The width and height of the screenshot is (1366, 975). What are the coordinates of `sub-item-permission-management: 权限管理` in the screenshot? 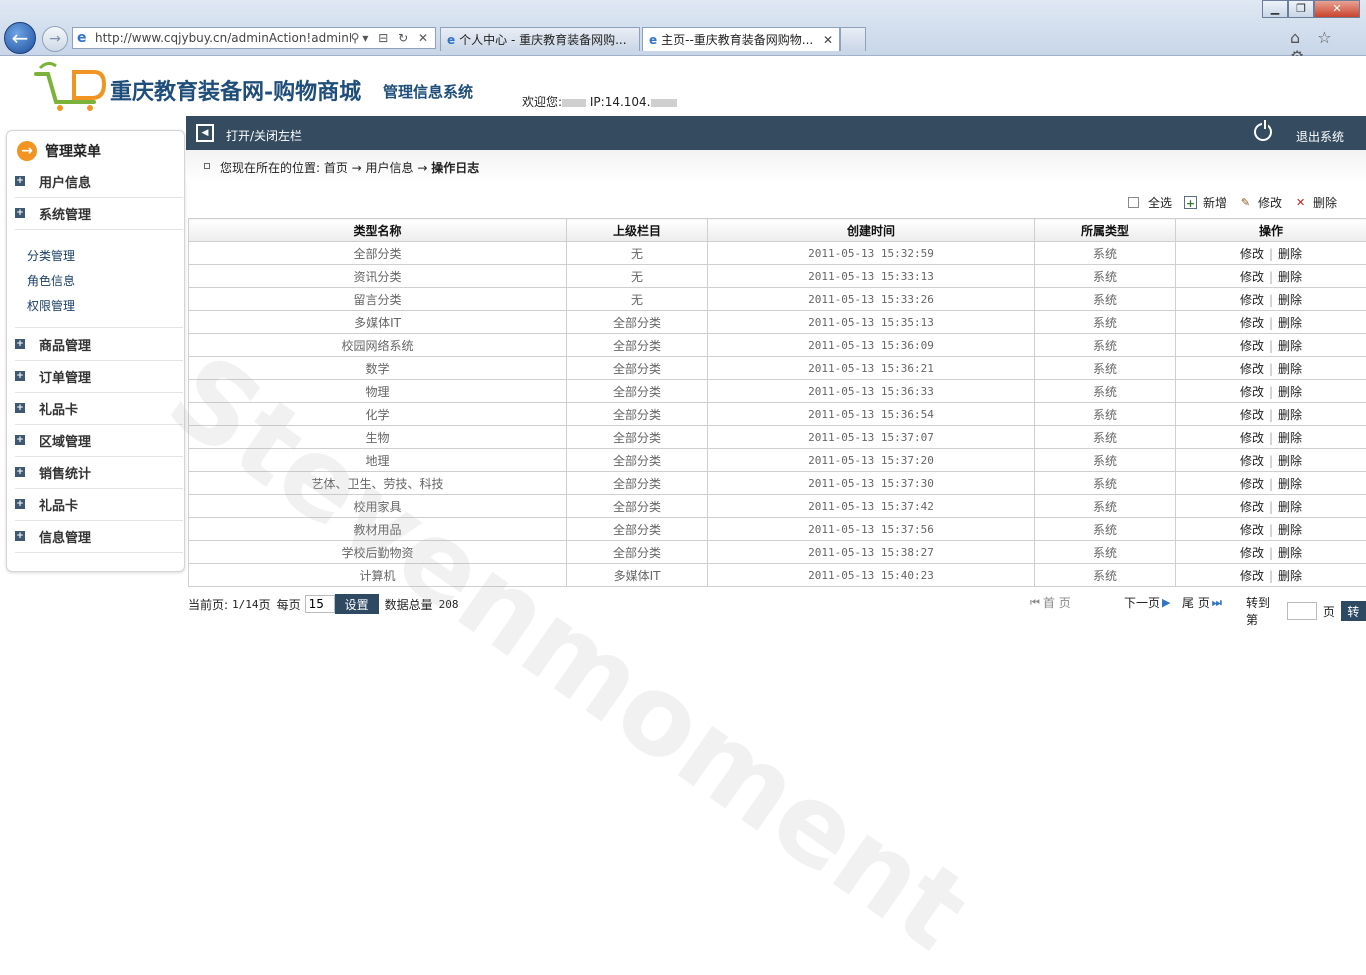 It's located at (51, 305).